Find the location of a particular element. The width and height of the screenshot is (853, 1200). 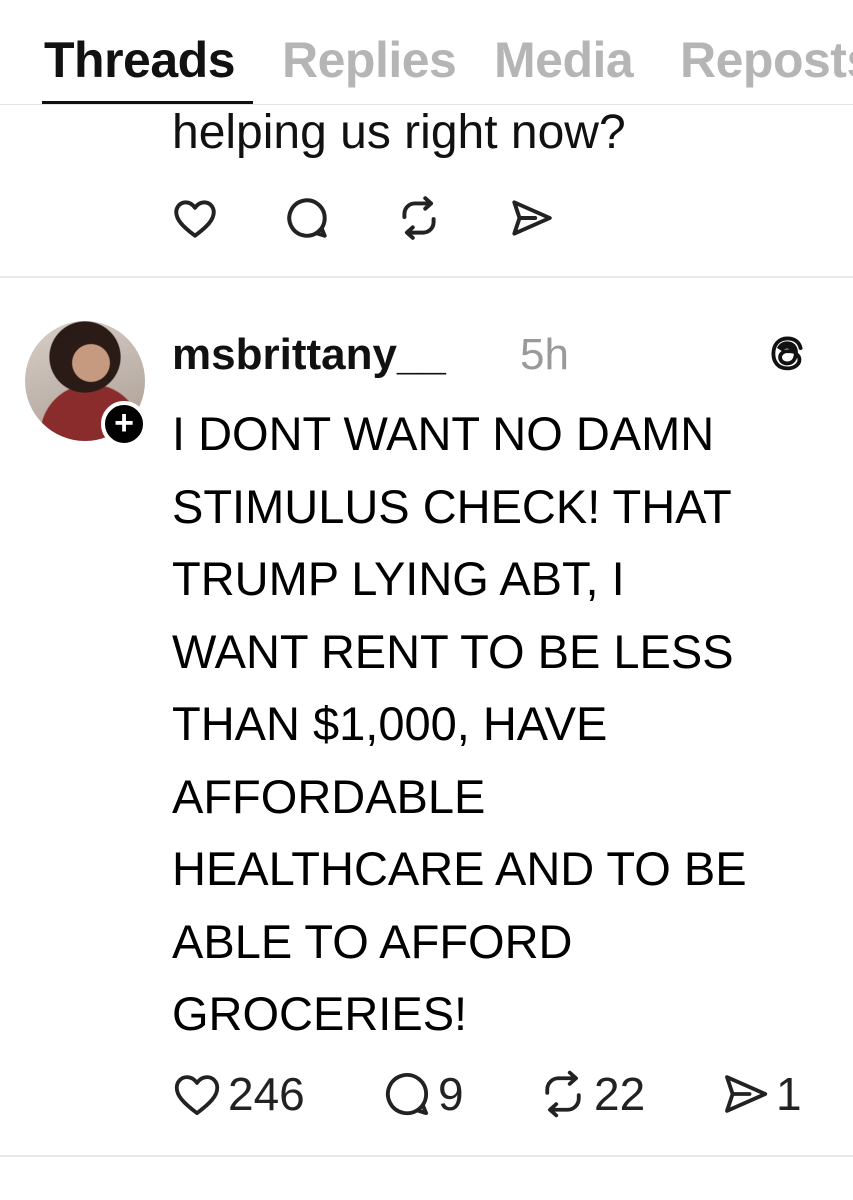

tab-threads: Threads is located at coordinates (140, 60).